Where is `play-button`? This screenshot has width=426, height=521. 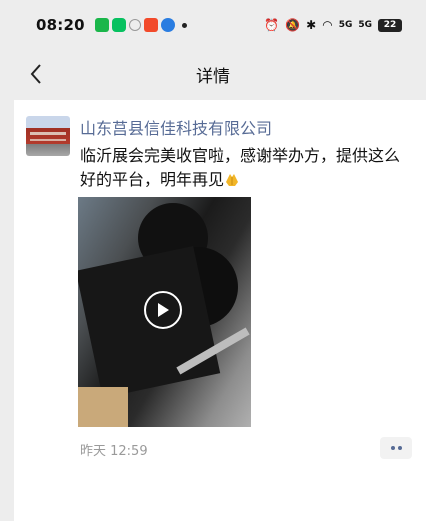 play-button is located at coordinates (163, 310).